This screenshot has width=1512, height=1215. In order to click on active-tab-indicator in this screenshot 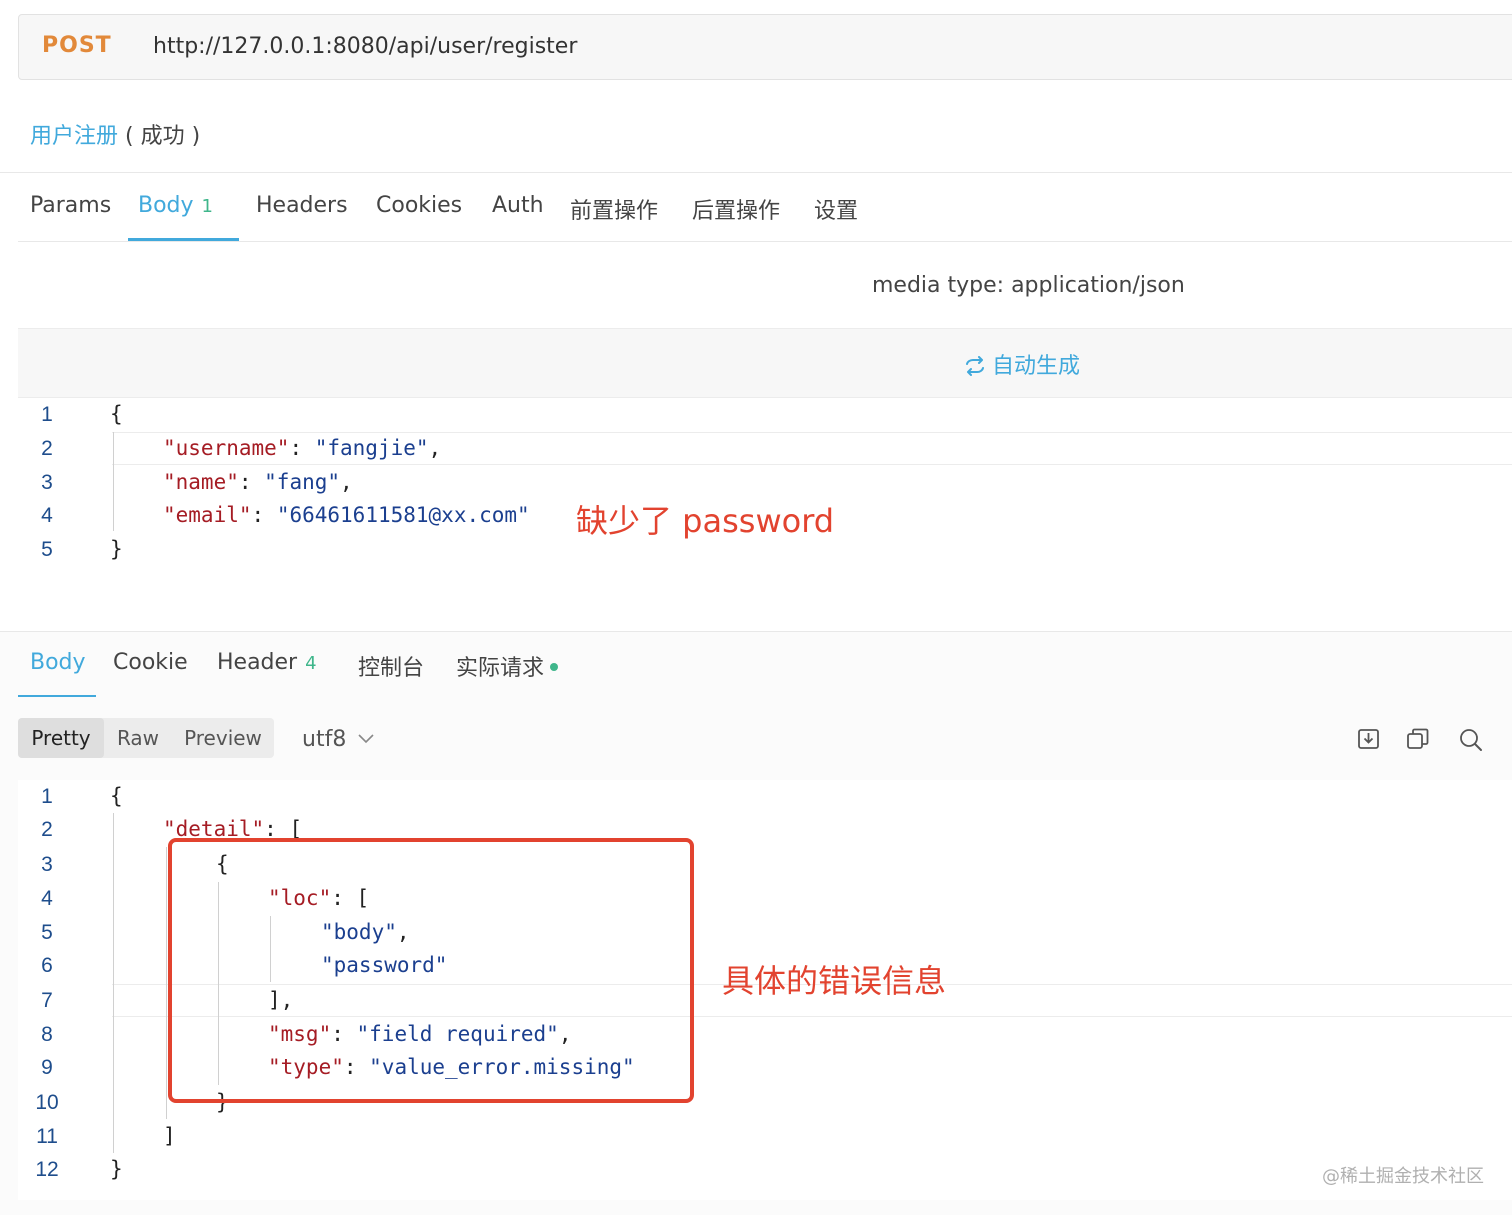, I will do `click(57, 696)`.